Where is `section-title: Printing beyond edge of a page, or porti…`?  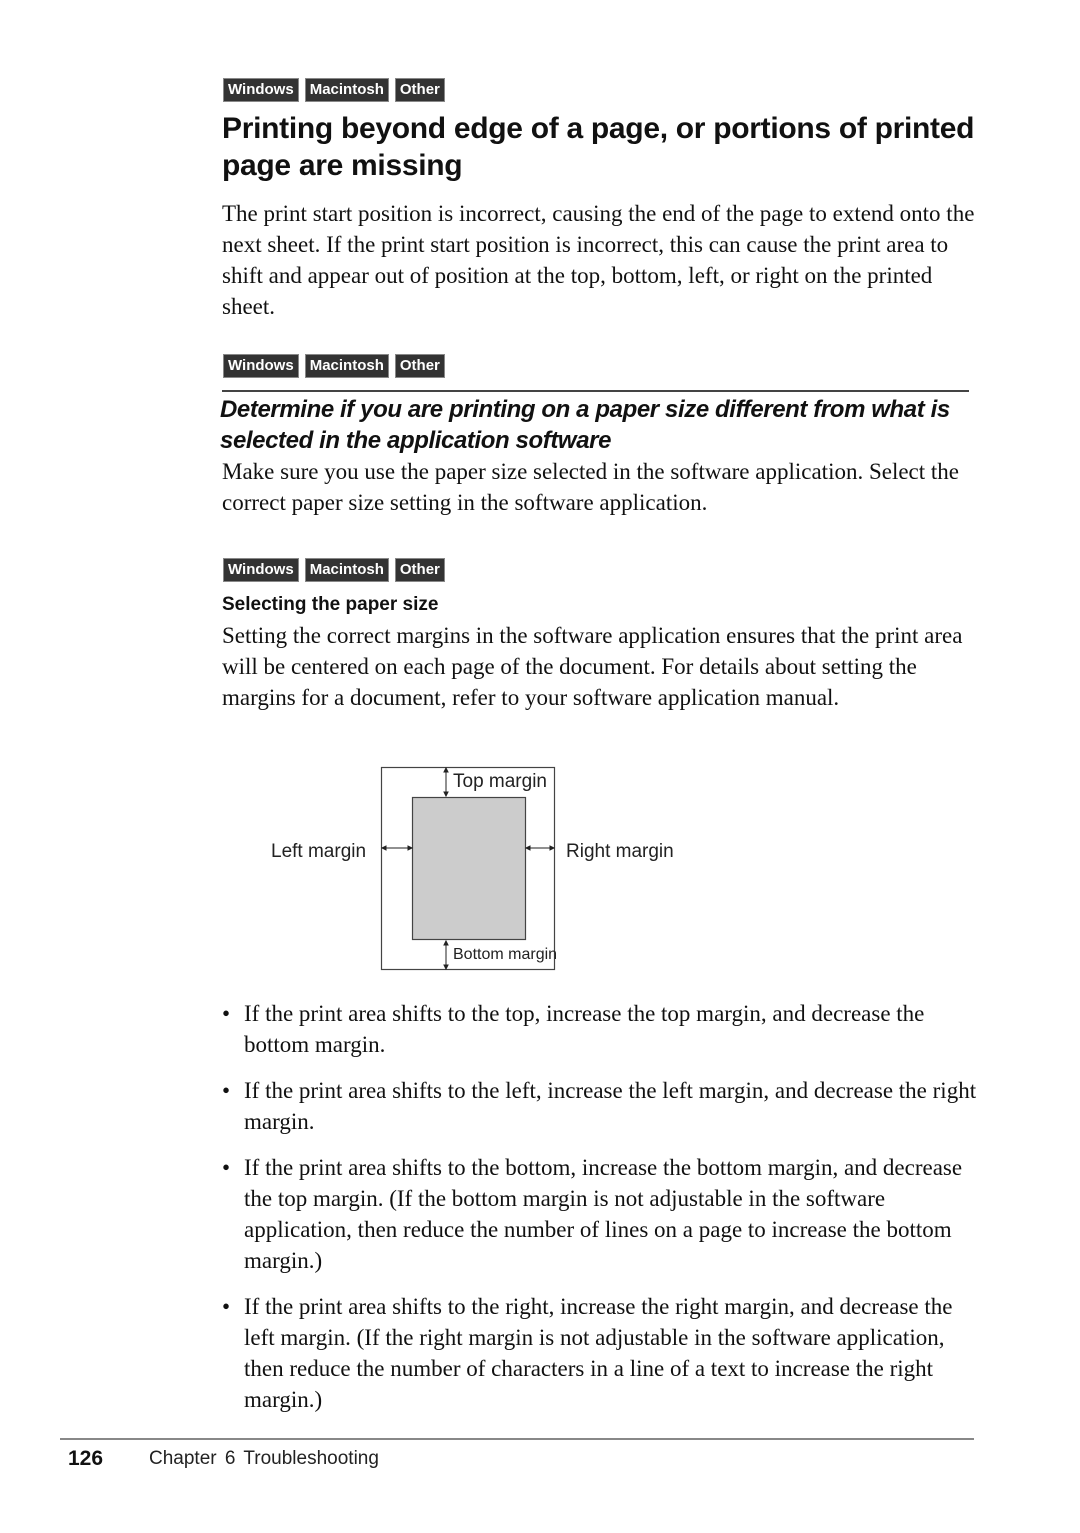
section-title: Printing beyond edge of a page, or porti… is located at coordinates (598, 147).